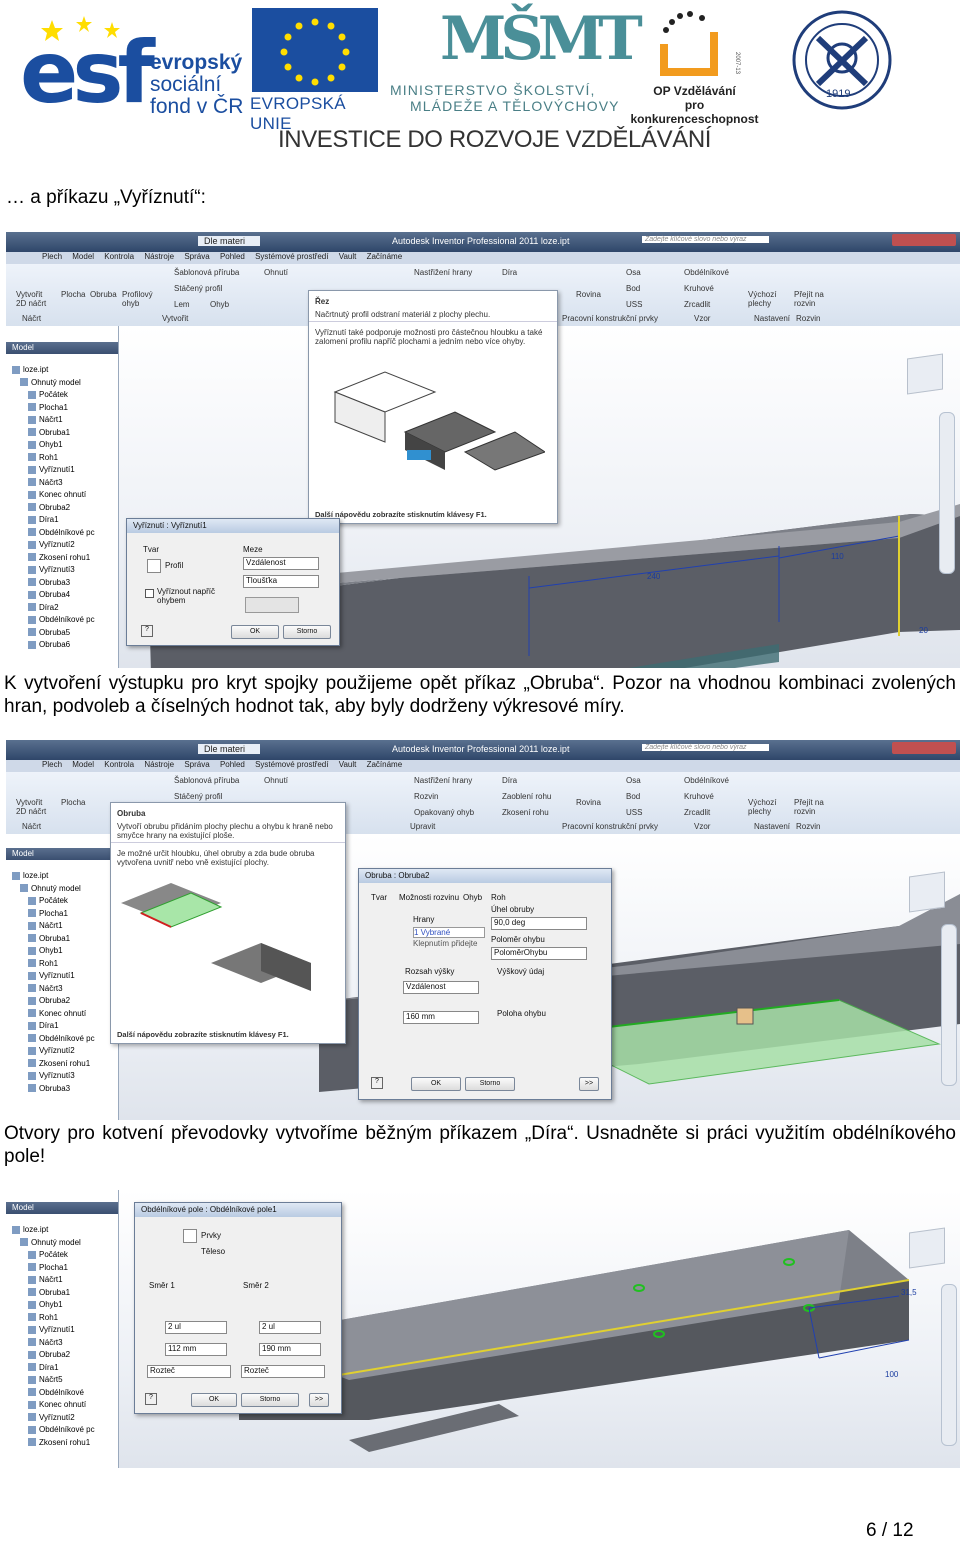 This screenshot has height=1542, width=960. I want to click on spacing2-input: 190 mm, so click(290, 1349).